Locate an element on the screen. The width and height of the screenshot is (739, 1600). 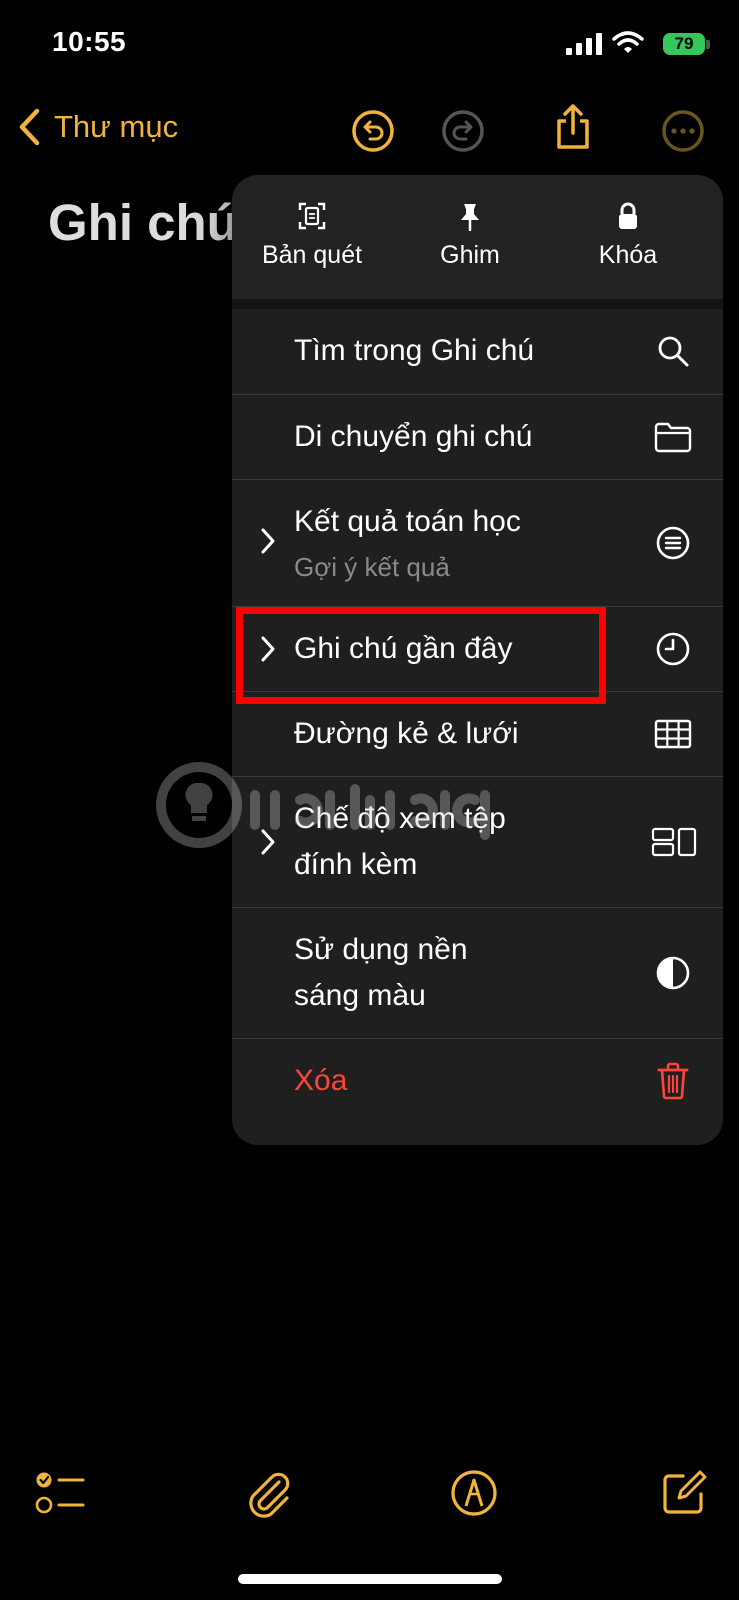
battery-indicator: 79 is located at coordinates (684, 44).